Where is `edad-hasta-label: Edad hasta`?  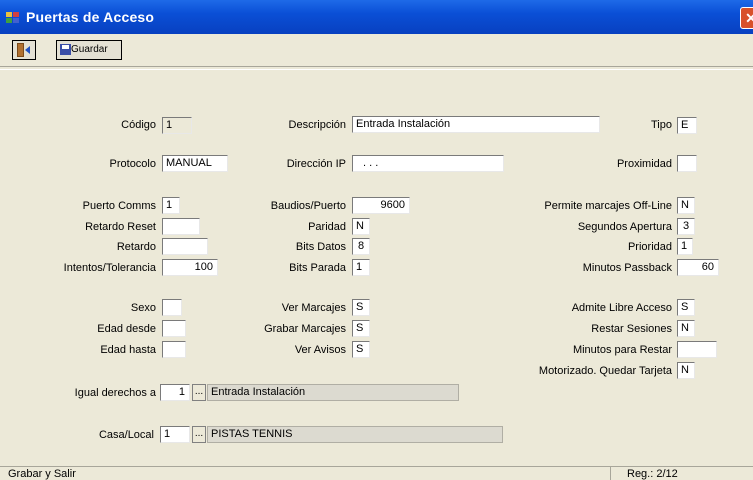 edad-hasta-label: Edad hasta is located at coordinates (128, 350).